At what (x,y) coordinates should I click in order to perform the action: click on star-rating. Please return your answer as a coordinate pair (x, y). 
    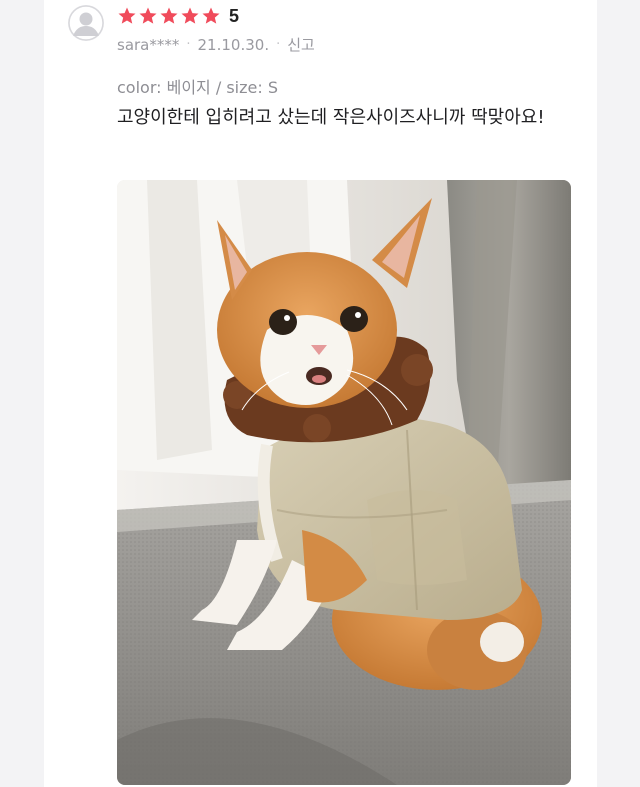
    Looking at the image, I should click on (169, 16).